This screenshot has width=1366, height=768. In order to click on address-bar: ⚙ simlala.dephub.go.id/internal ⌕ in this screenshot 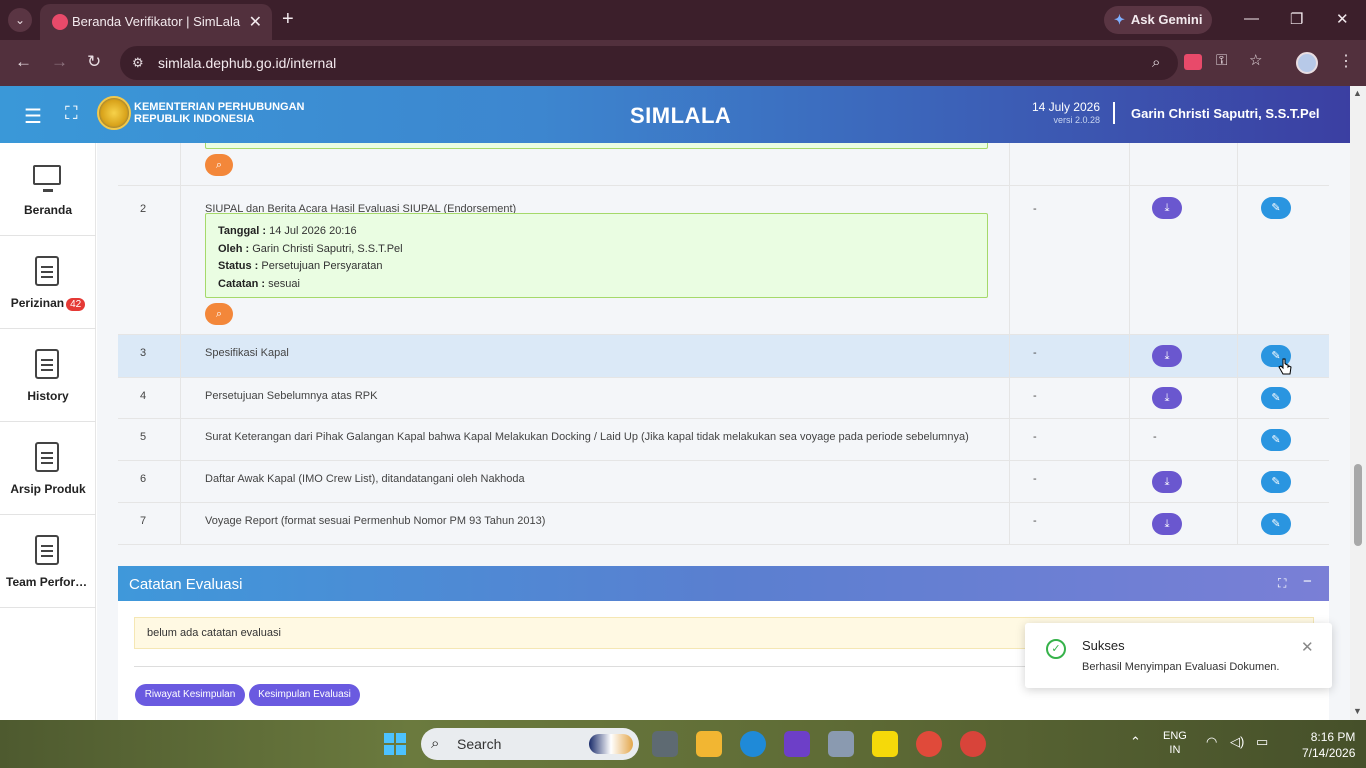, I will do `click(649, 63)`.